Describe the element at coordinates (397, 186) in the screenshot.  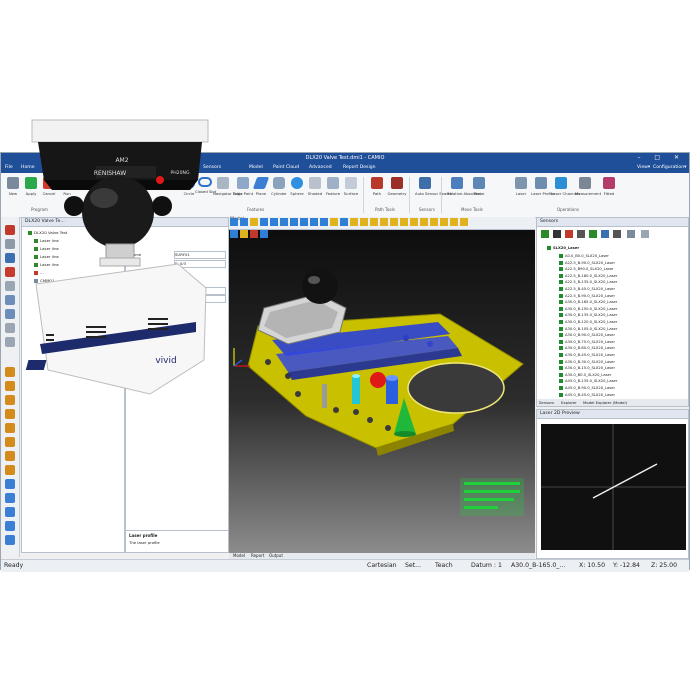
I see `geometry-button: Geometry` at that location.